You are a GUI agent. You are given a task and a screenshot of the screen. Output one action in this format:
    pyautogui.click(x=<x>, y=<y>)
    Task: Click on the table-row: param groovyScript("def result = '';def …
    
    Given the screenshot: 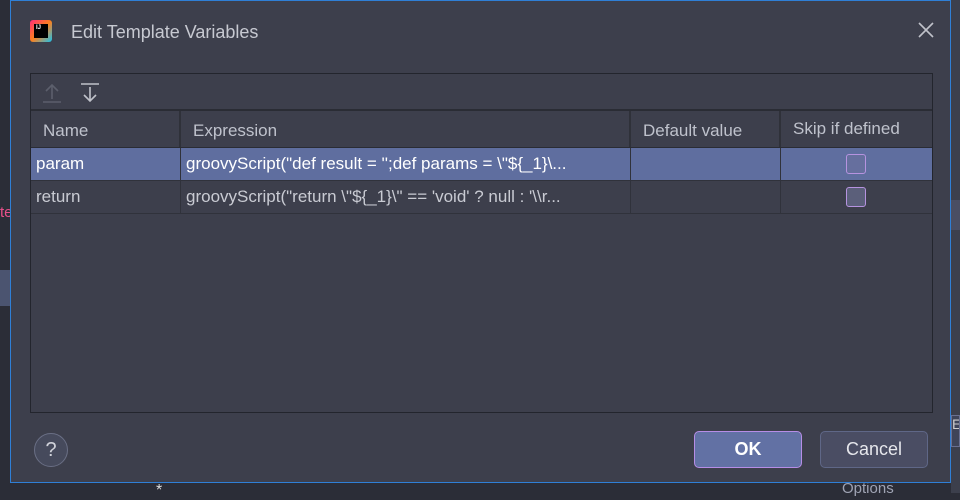 What is the action you would take?
    pyautogui.click(x=481, y=164)
    